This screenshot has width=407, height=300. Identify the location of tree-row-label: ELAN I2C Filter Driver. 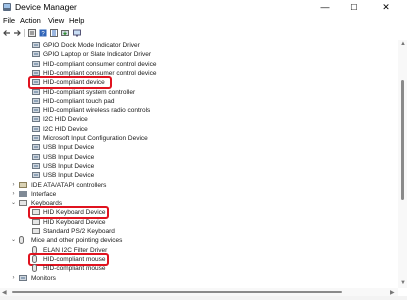
(75, 250).